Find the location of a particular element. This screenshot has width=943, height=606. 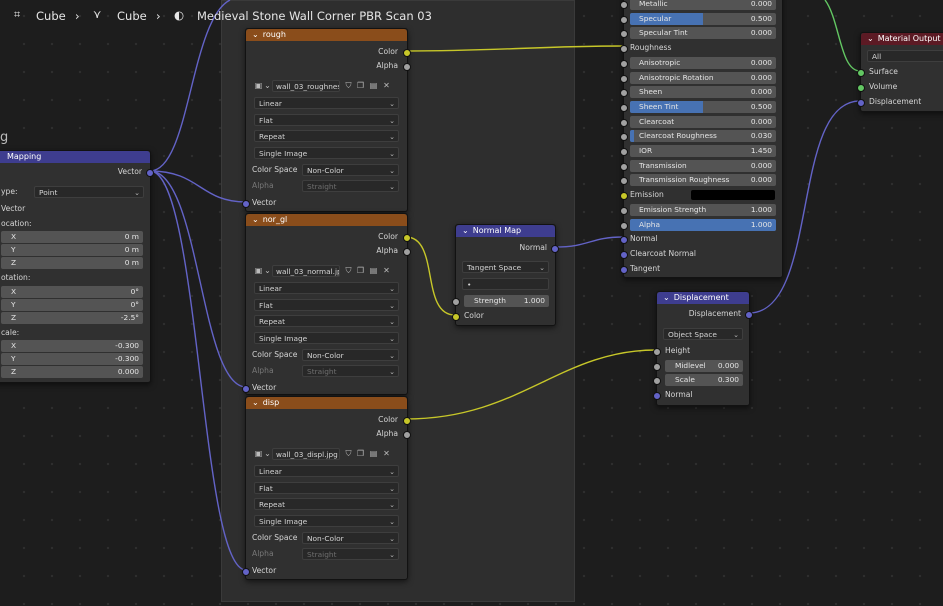

bsdf-specular-tint-field: Specular Tint 0.000 is located at coordinates (703, 33).